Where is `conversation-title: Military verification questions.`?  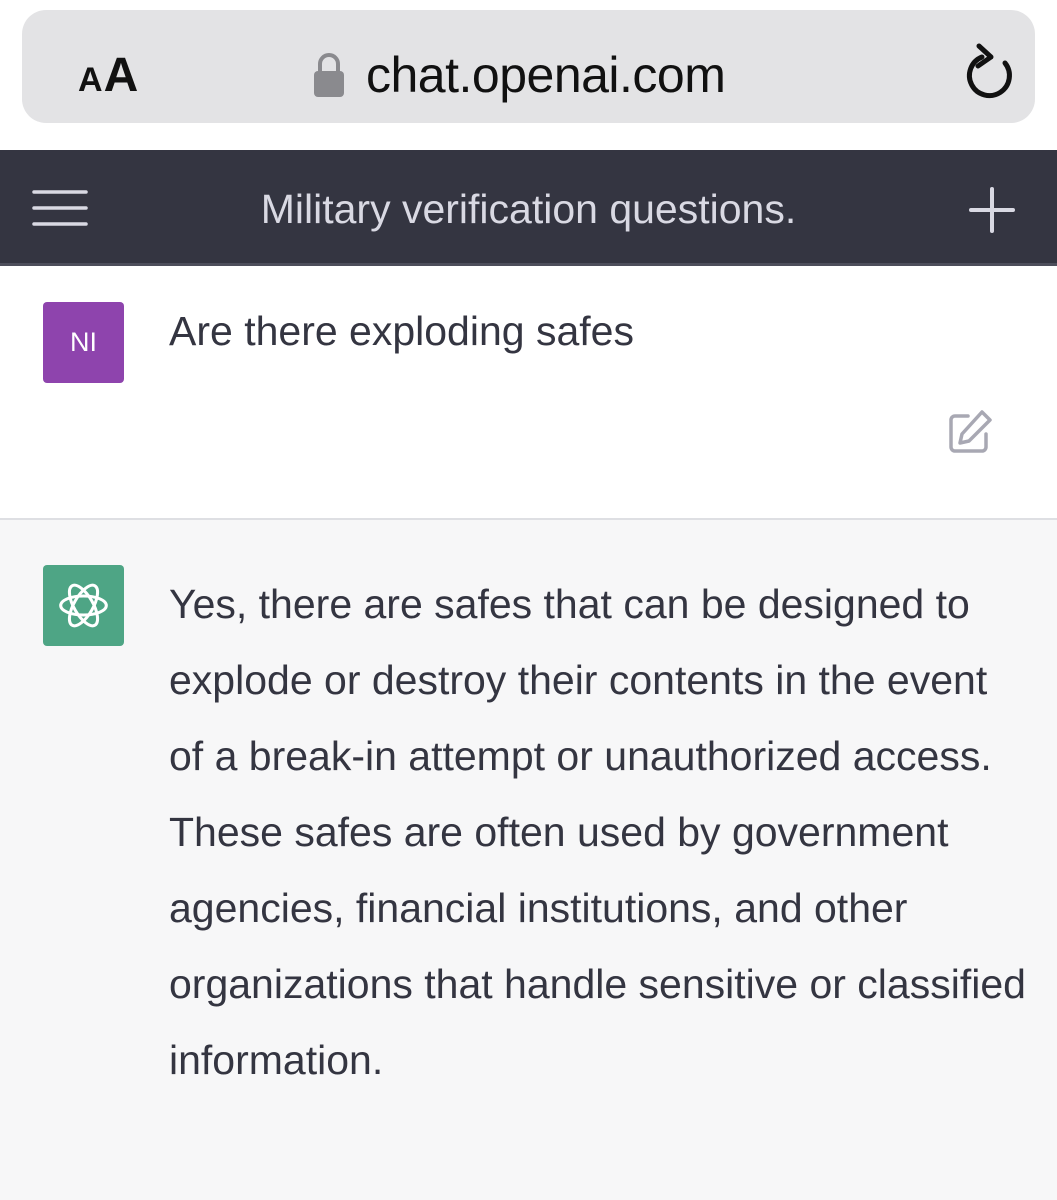 conversation-title: Military verification questions. is located at coordinates (528, 209).